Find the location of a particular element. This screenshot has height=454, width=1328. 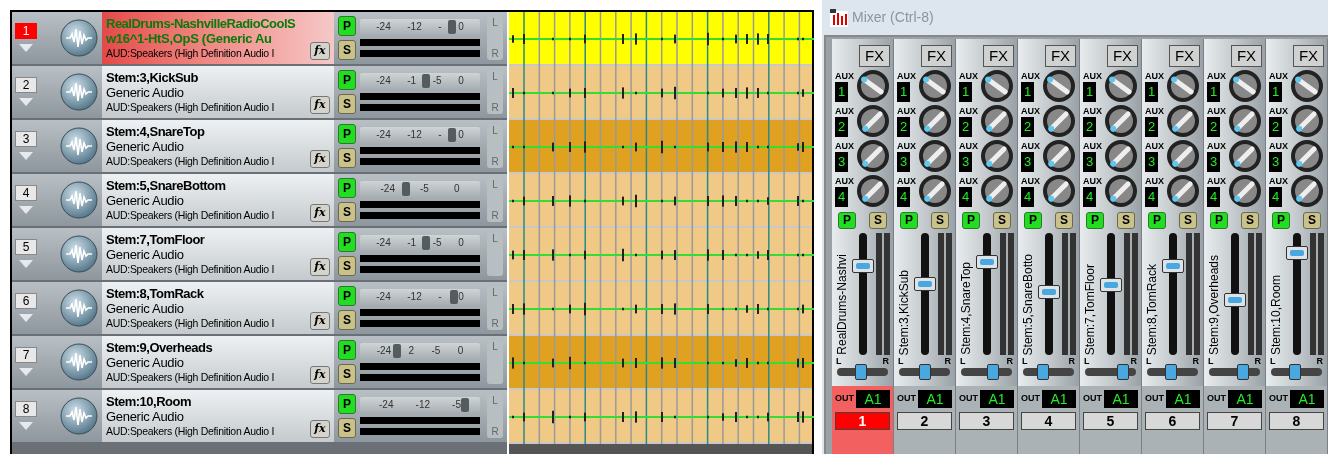

track-name: Stem:9,Overheads is located at coordinates (160, 347).